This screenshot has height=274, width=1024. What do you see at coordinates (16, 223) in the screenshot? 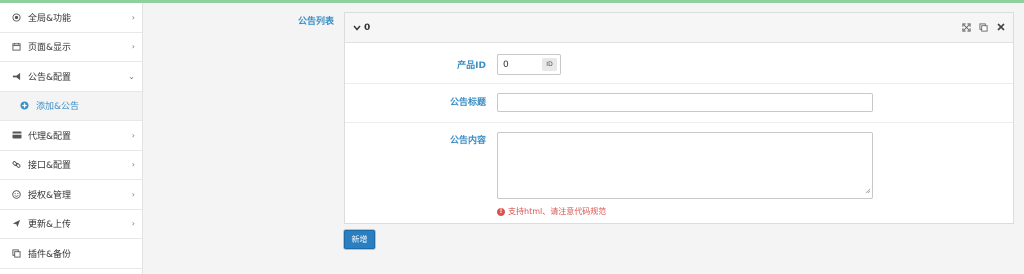
I see `paper-plane-icon` at bounding box center [16, 223].